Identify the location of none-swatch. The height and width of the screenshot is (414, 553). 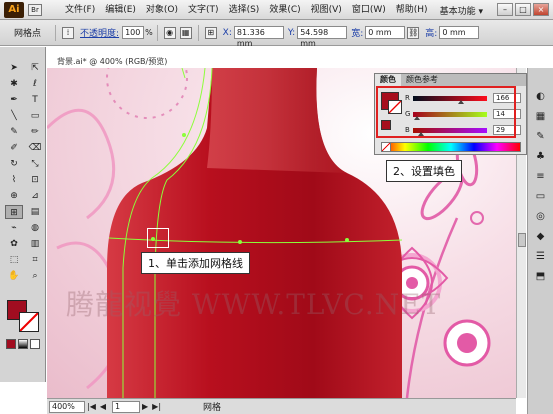
(386, 147).